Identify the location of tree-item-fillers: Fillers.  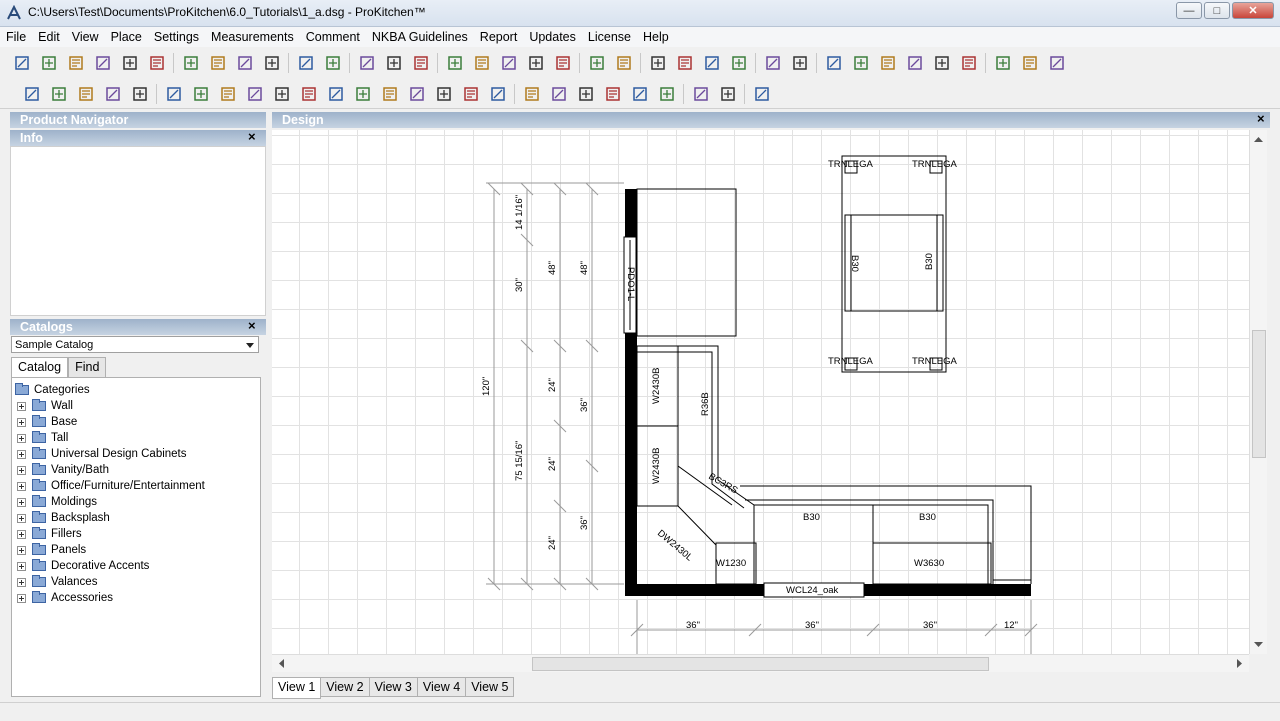
(47, 534).